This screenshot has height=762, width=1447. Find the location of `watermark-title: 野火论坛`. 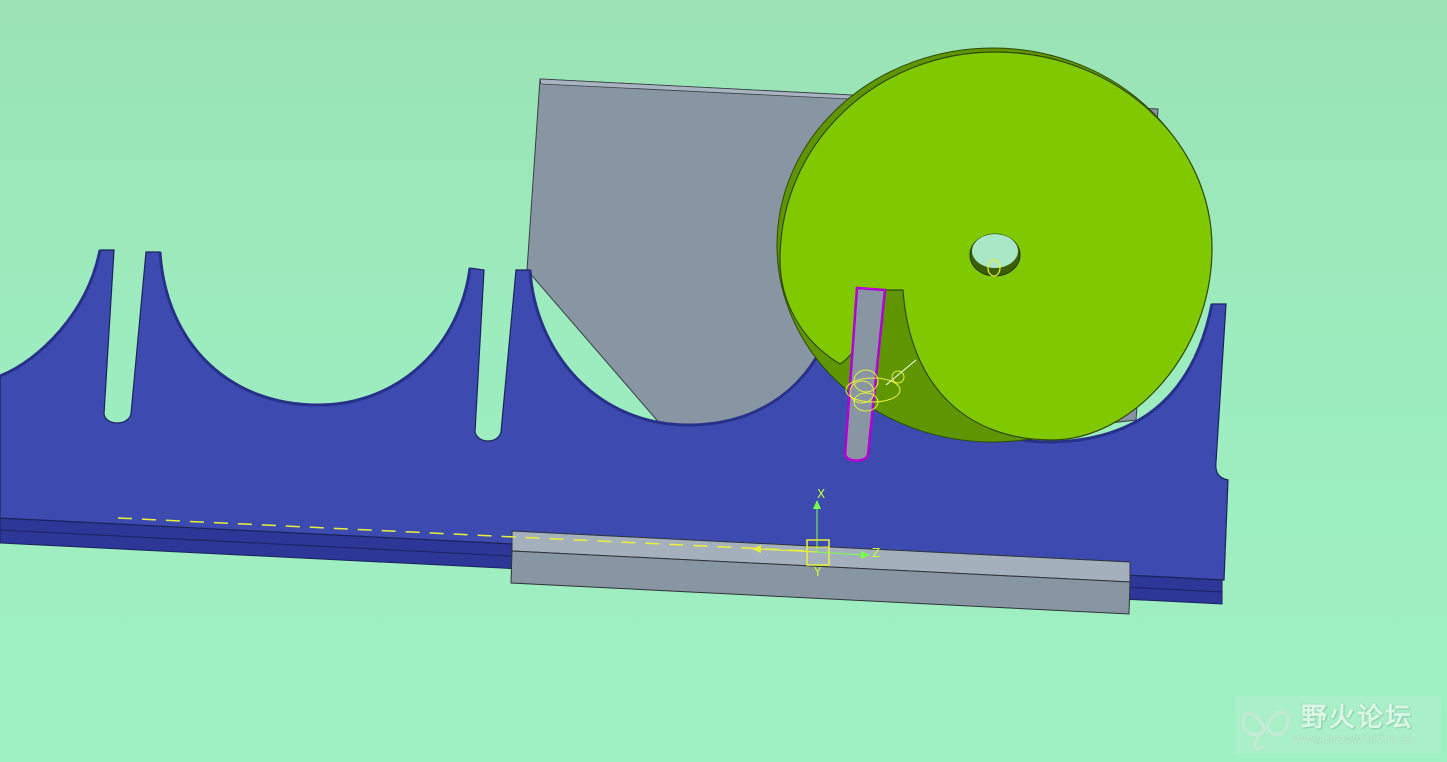

watermark-title: 野火论坛 is located at coordinates (1357, 718).